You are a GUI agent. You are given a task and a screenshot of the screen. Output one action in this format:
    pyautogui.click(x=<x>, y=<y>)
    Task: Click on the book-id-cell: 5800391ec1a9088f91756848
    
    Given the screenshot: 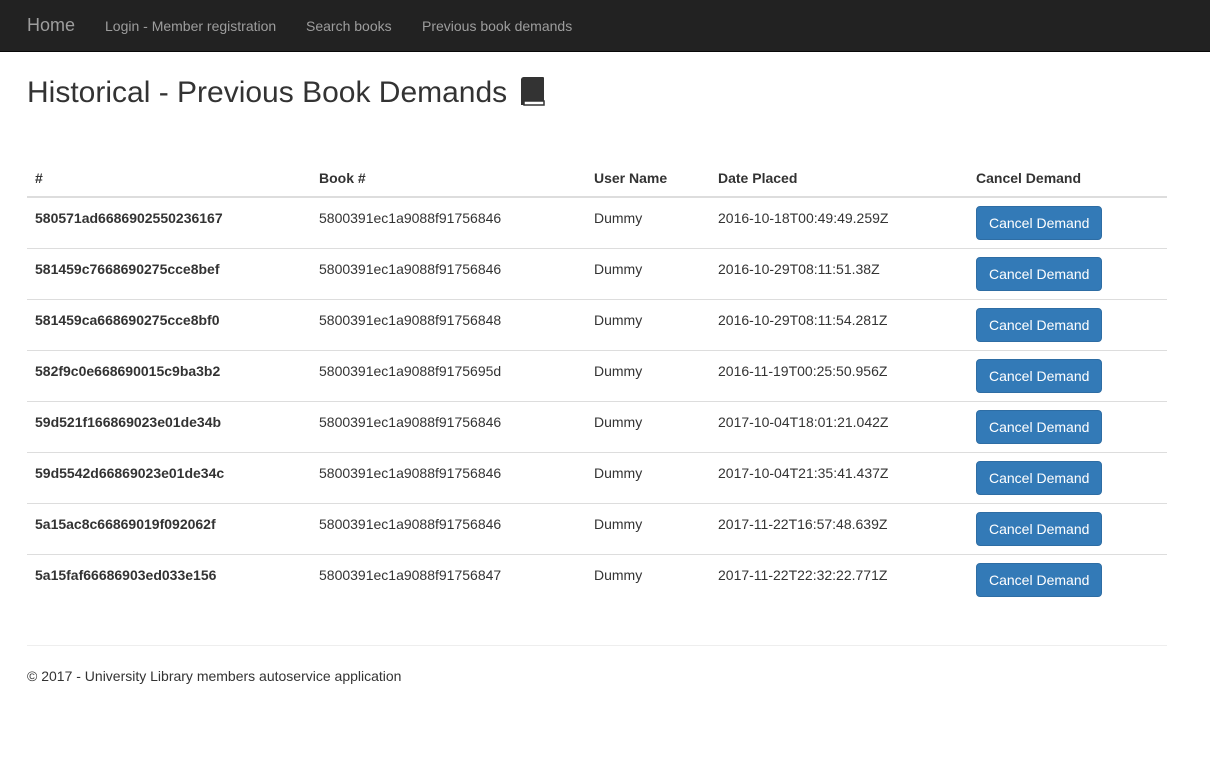 What is the action you would take?
    pyautogui.click(x=448, y=324)
    